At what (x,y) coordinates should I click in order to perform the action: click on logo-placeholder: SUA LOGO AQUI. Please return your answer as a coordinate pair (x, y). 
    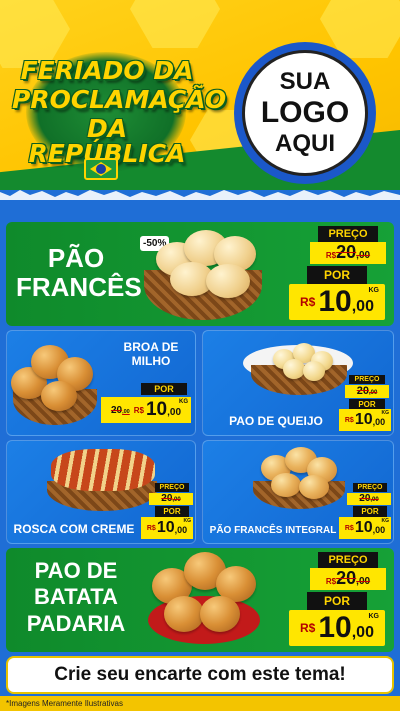
    Looking at the image, I should click on (305, 113).